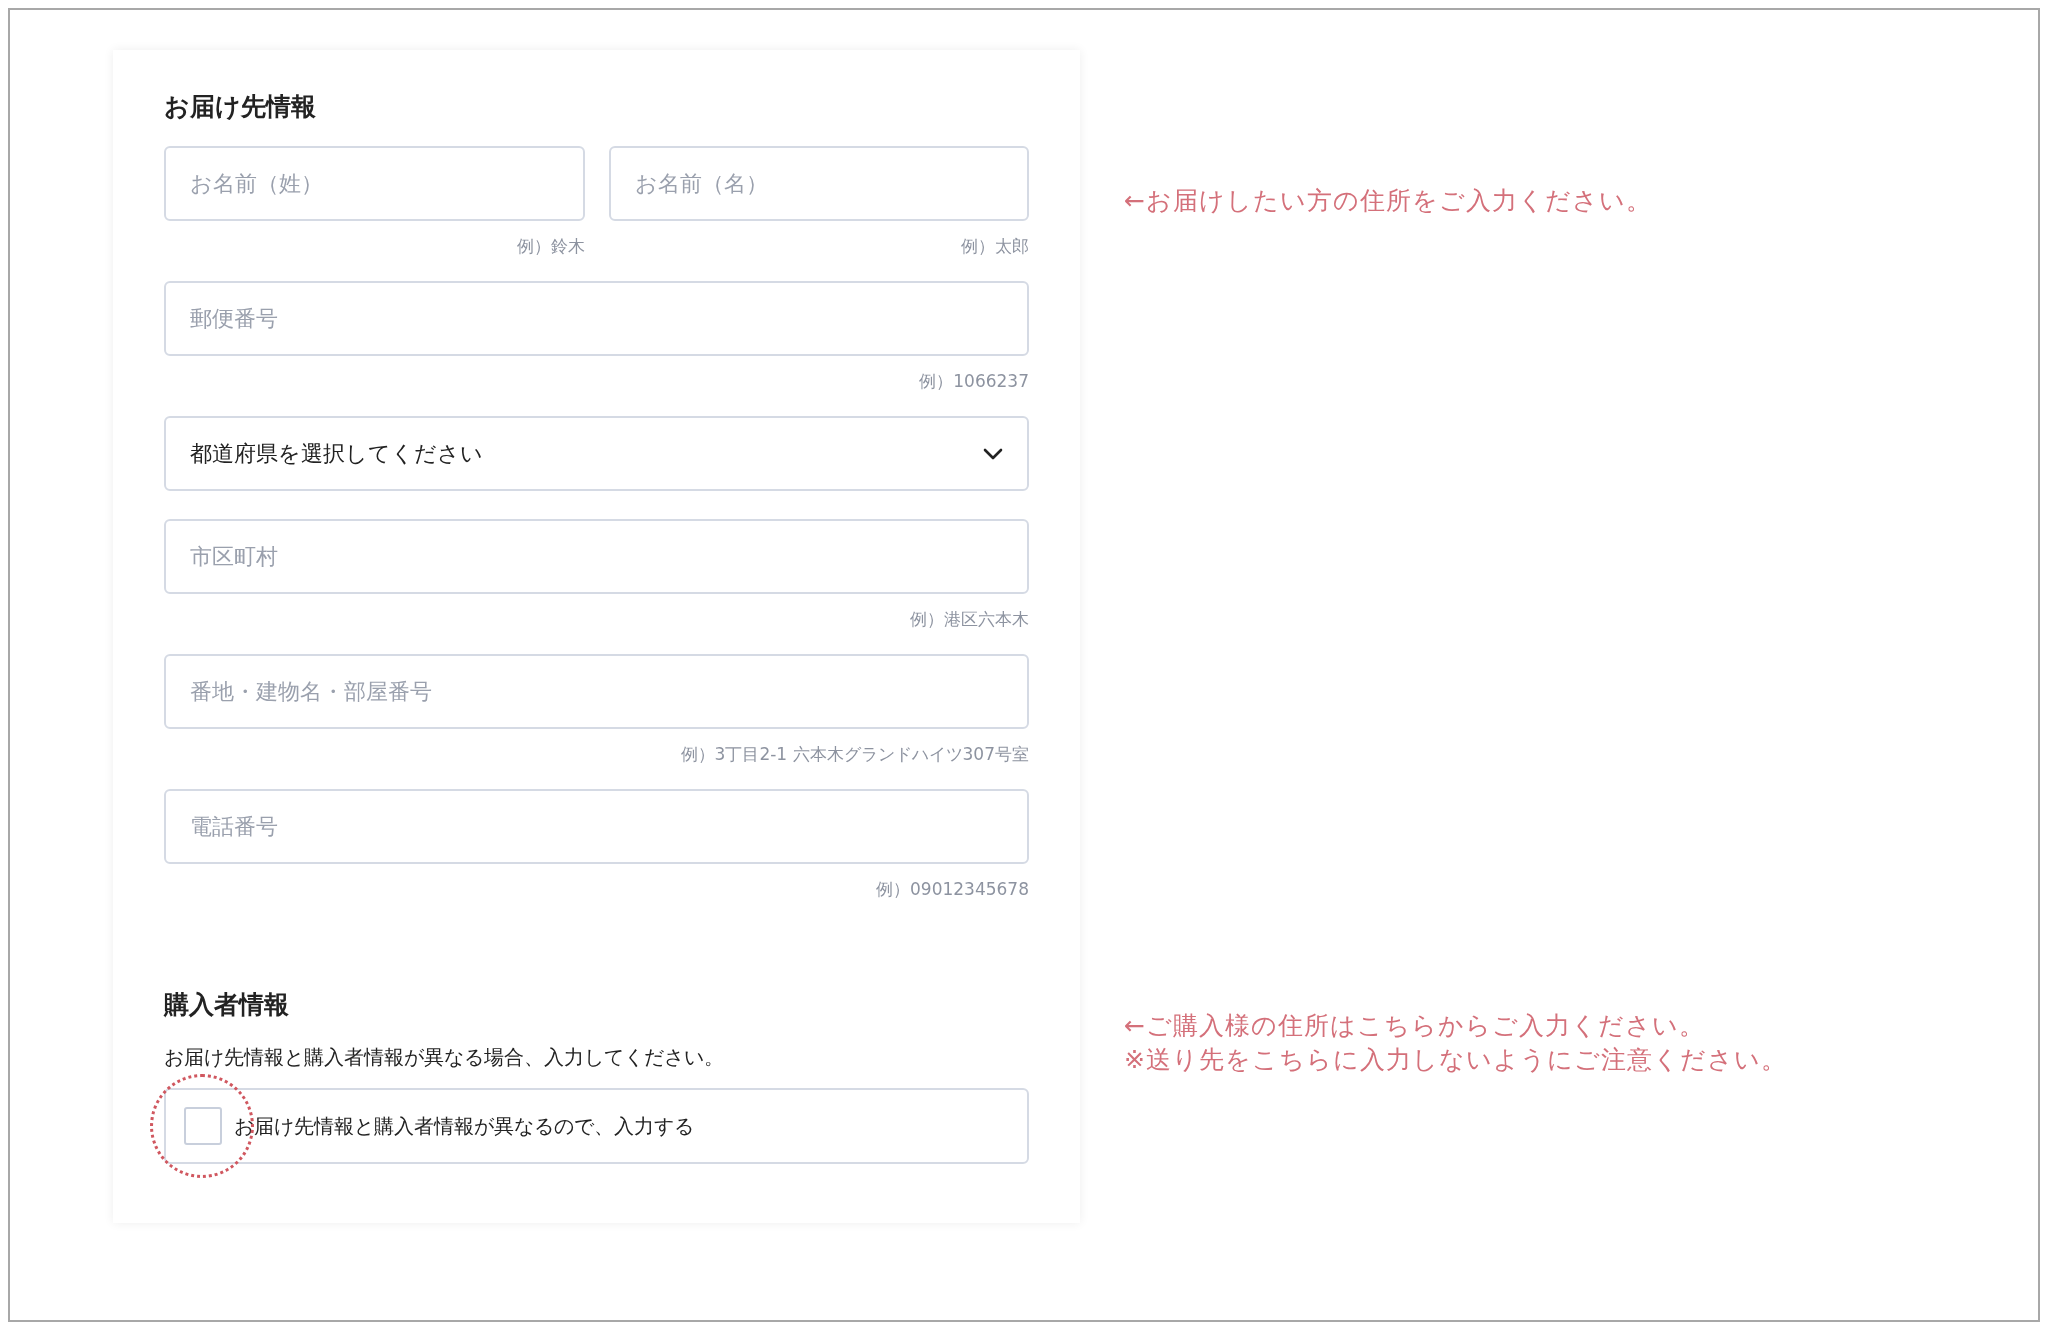 This screenshot has height=1330, width=2048. Describe the element at coordinates (994, 246) in the screenshot. I see `field-hint: 例）太郎` at that location.